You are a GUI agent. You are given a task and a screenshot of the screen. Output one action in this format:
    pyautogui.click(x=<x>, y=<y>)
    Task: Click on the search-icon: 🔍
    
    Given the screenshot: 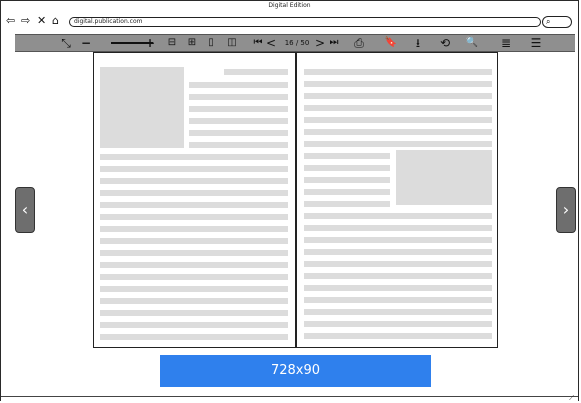 What is the action you would take?
    pyautogui.click(x=472, y=43)
    